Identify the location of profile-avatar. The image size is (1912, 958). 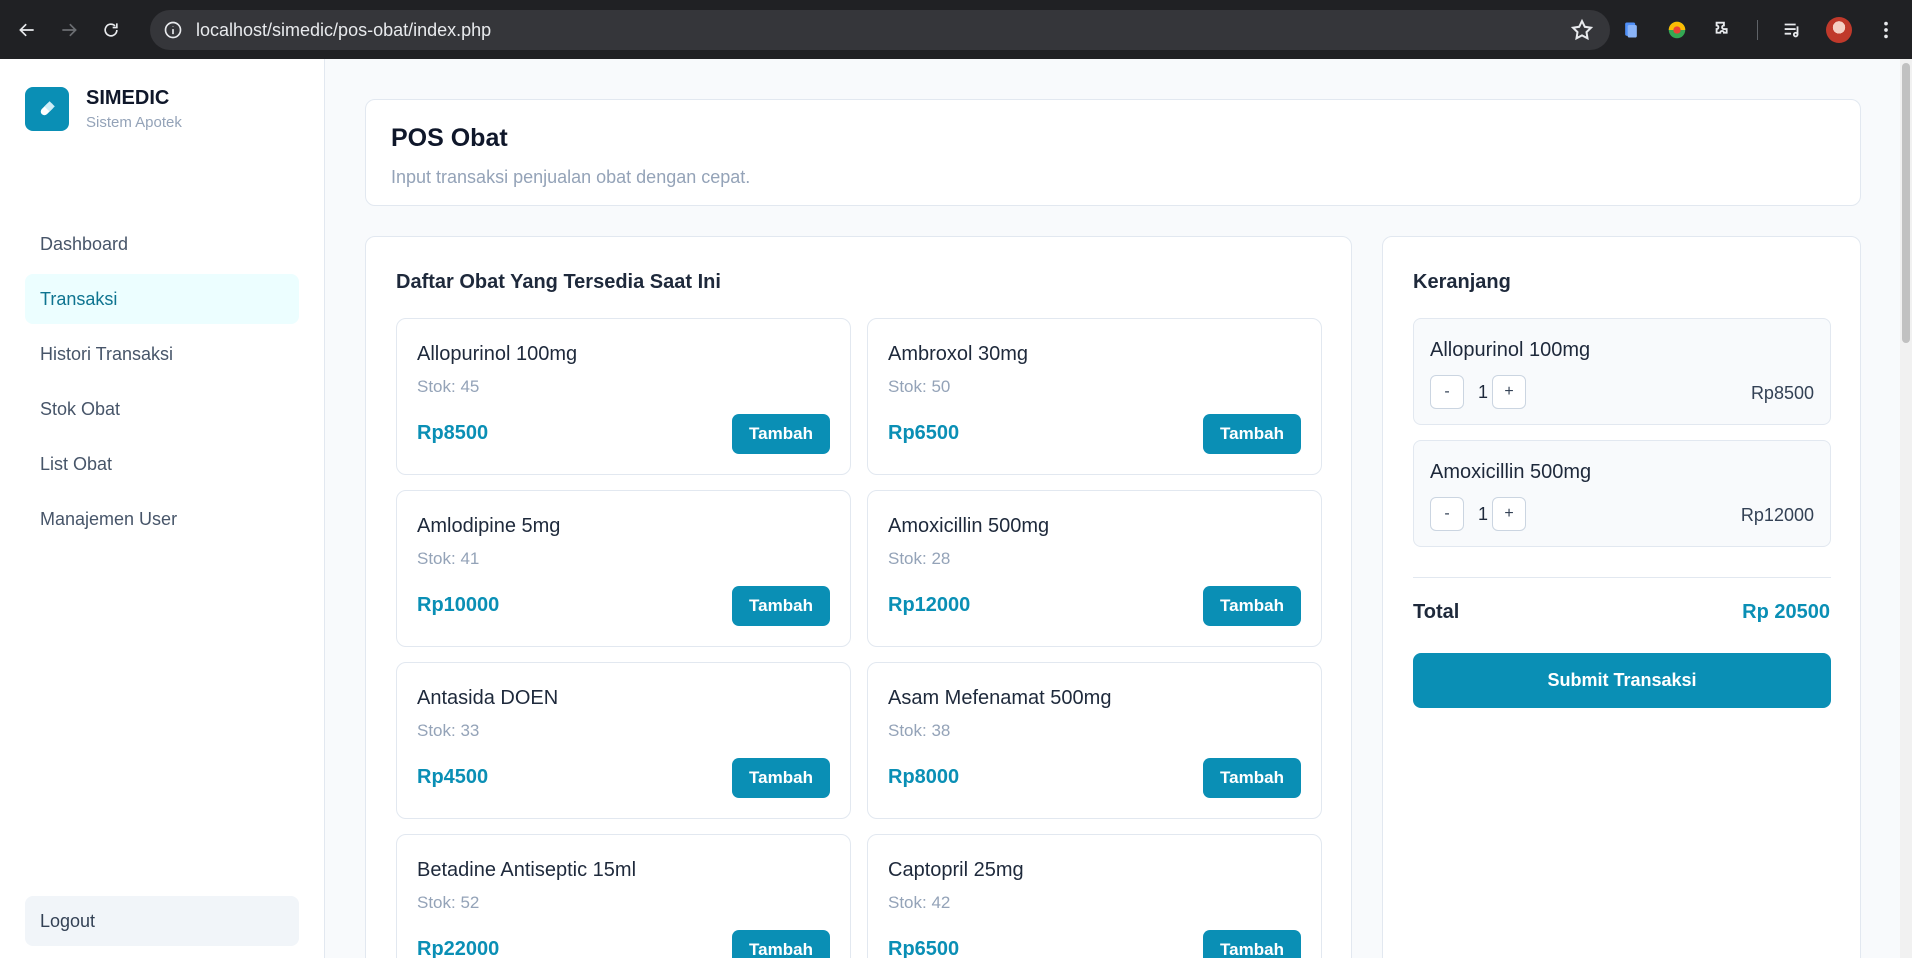
(1839, 29).